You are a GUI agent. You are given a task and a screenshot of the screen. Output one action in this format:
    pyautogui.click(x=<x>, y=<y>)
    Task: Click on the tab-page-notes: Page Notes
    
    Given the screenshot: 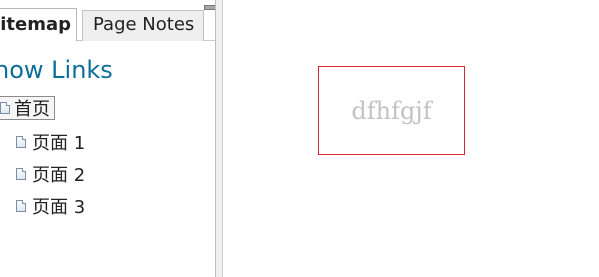 What is the action you would take?
    pyautogui.click(x=143, y=25)
    